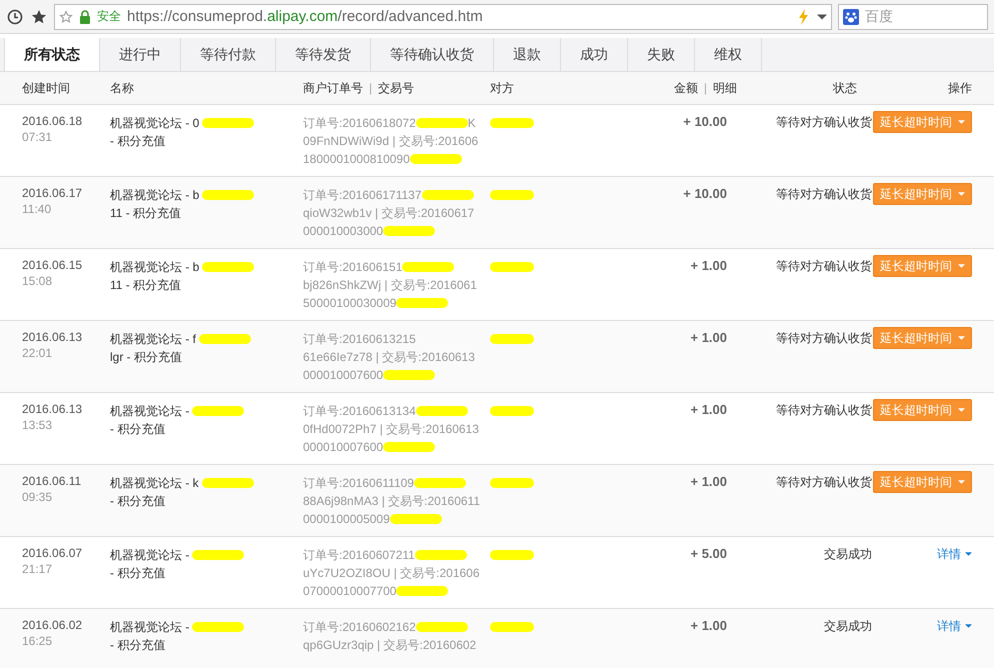  Describe the element at coordinates (15, 17) in the screenshot. I see `history-icon` at that location.